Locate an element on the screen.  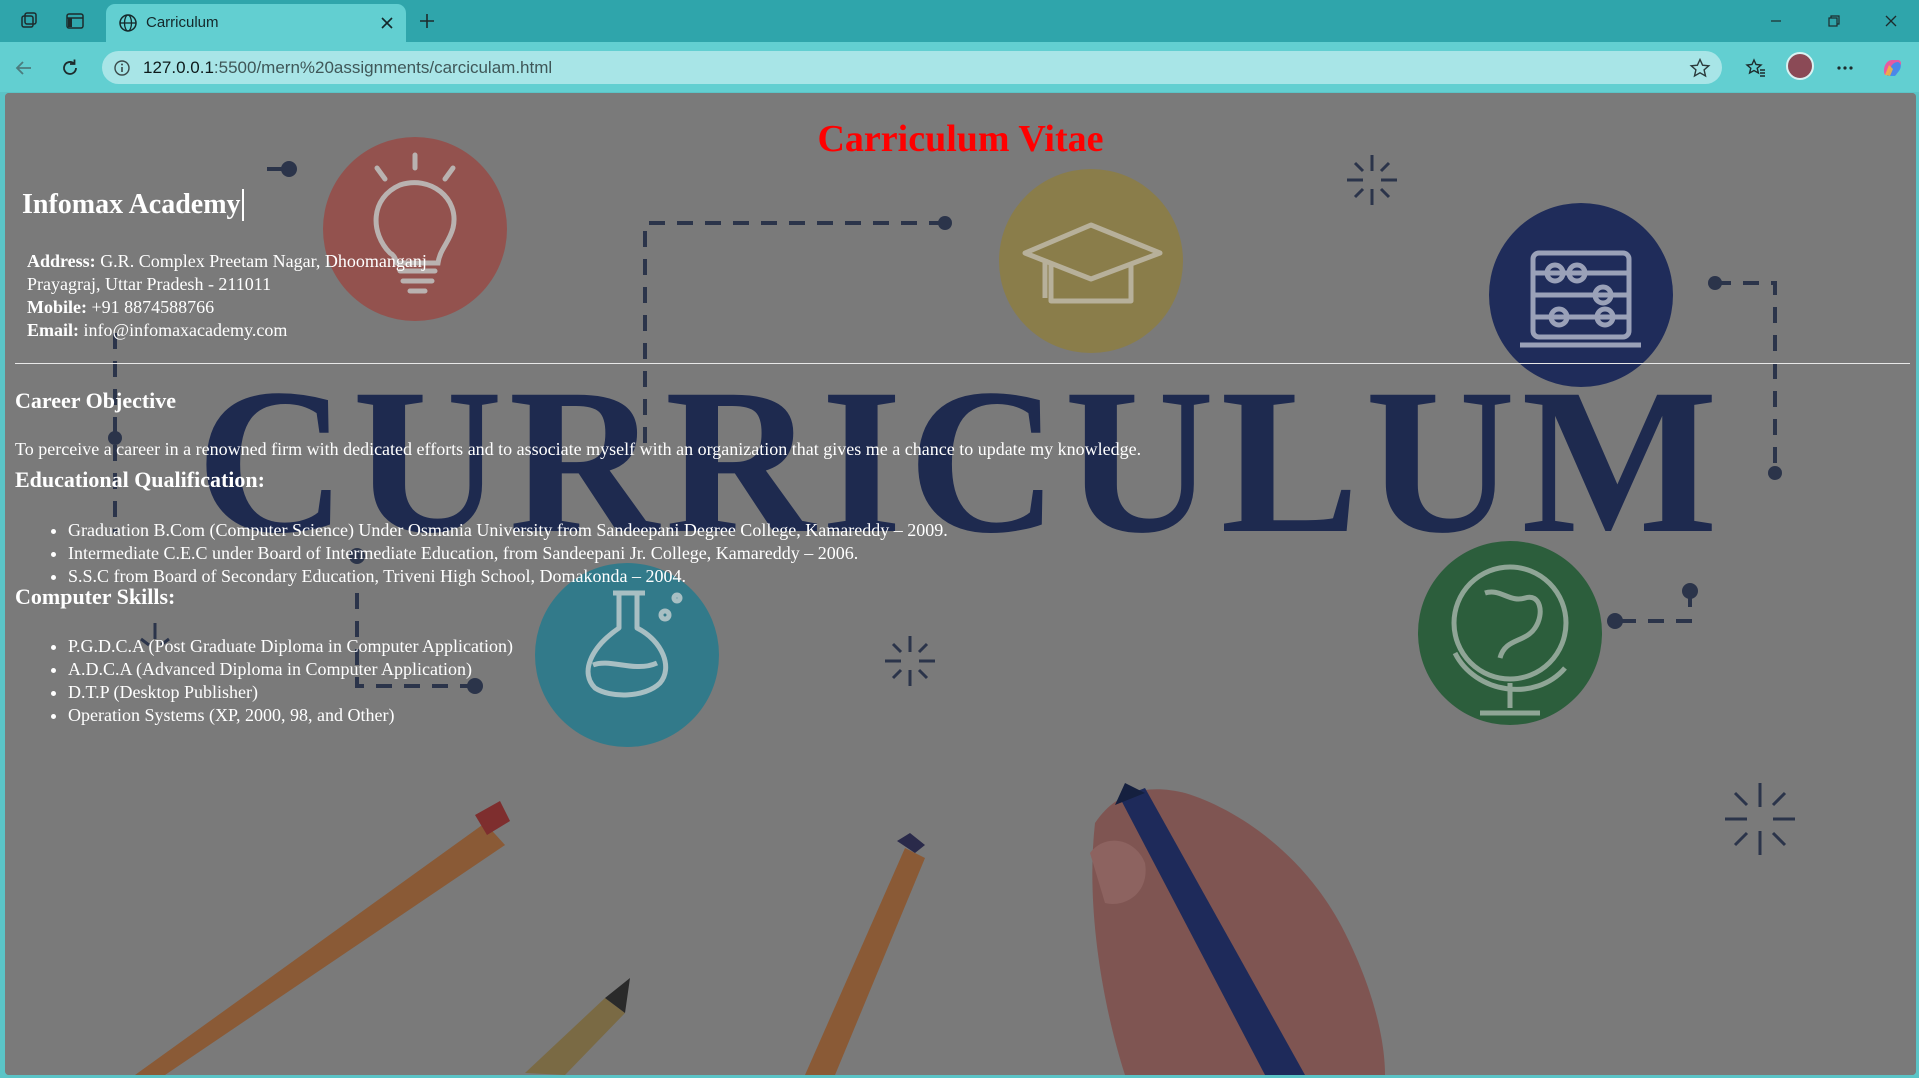
minimize-icon is located at coordinates (1776, 21).